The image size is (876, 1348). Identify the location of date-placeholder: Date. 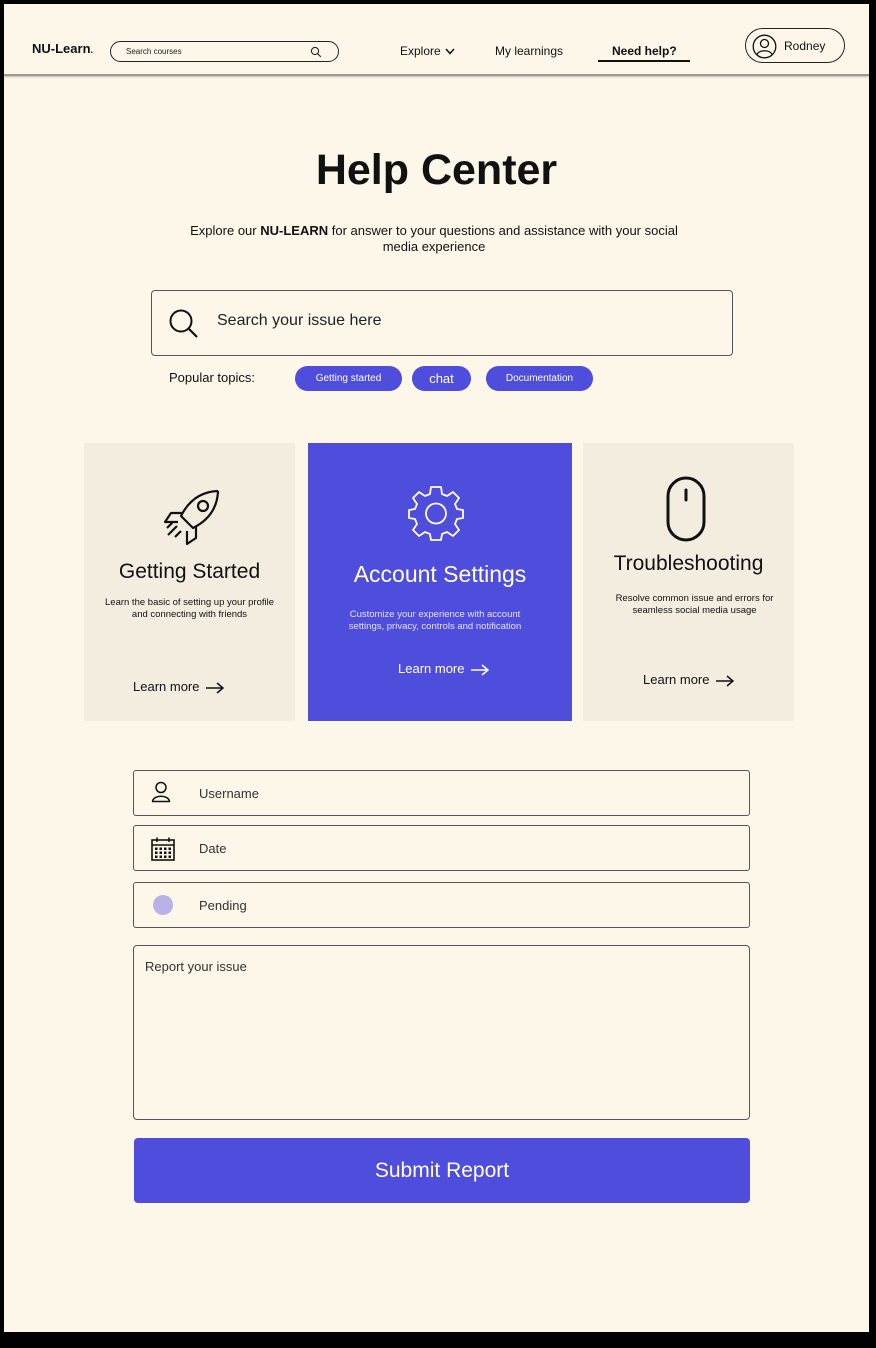
(213, 848).